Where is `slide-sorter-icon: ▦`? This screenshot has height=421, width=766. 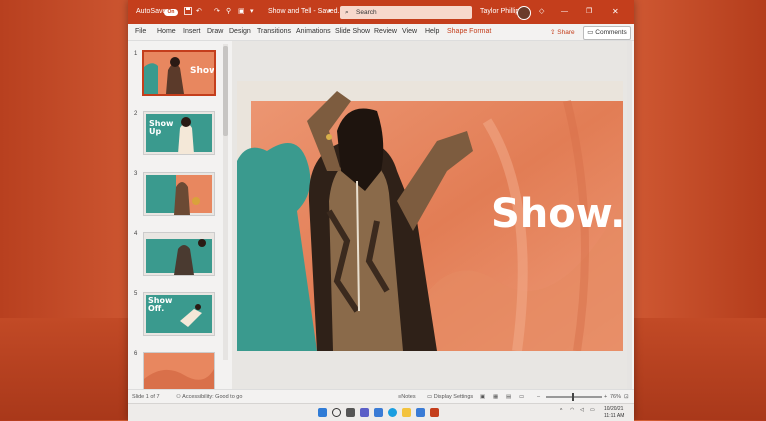 slide-sorter-icon: ▦ is located at coordinates (495, 397).